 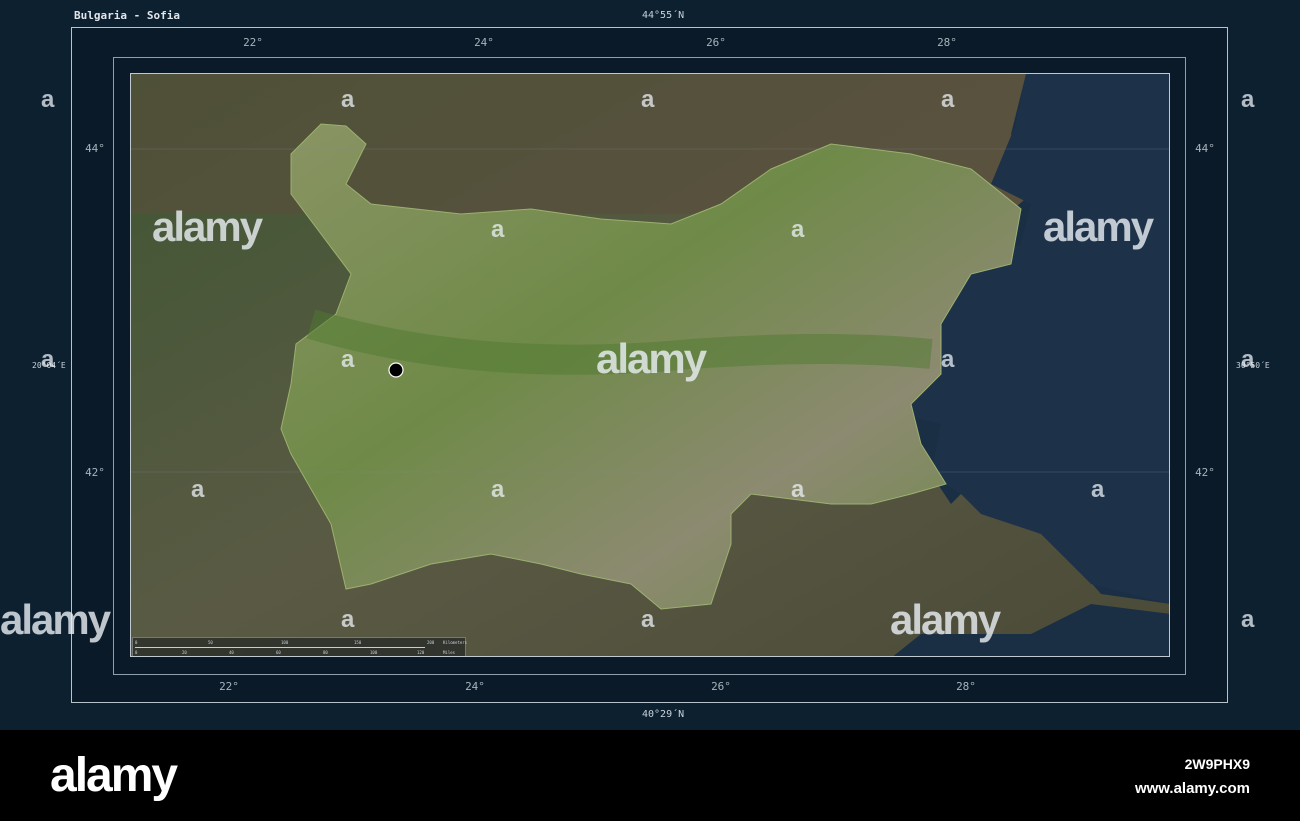 What do you see at coordinates (253, 42) in the screenshot?
I see `lon-tick-top: 22°` at bounding box center [253, 42].